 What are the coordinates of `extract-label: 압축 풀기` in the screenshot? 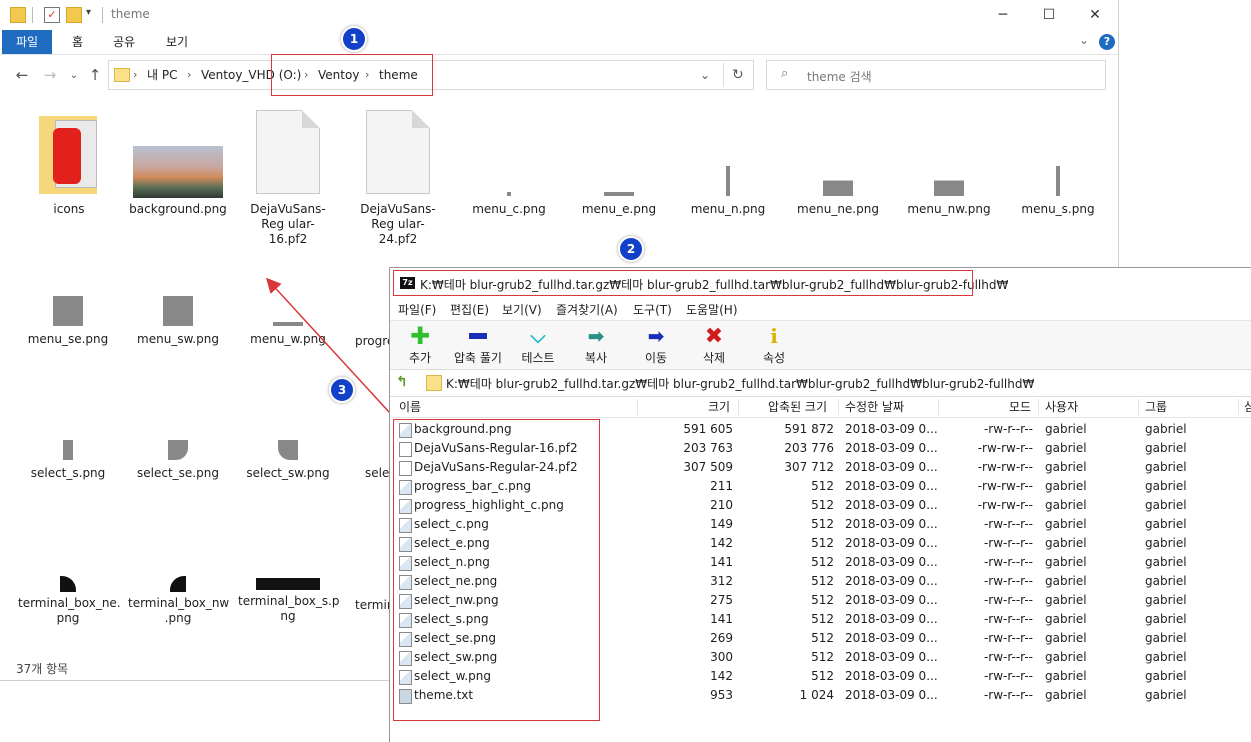 It's located at (478, 358).